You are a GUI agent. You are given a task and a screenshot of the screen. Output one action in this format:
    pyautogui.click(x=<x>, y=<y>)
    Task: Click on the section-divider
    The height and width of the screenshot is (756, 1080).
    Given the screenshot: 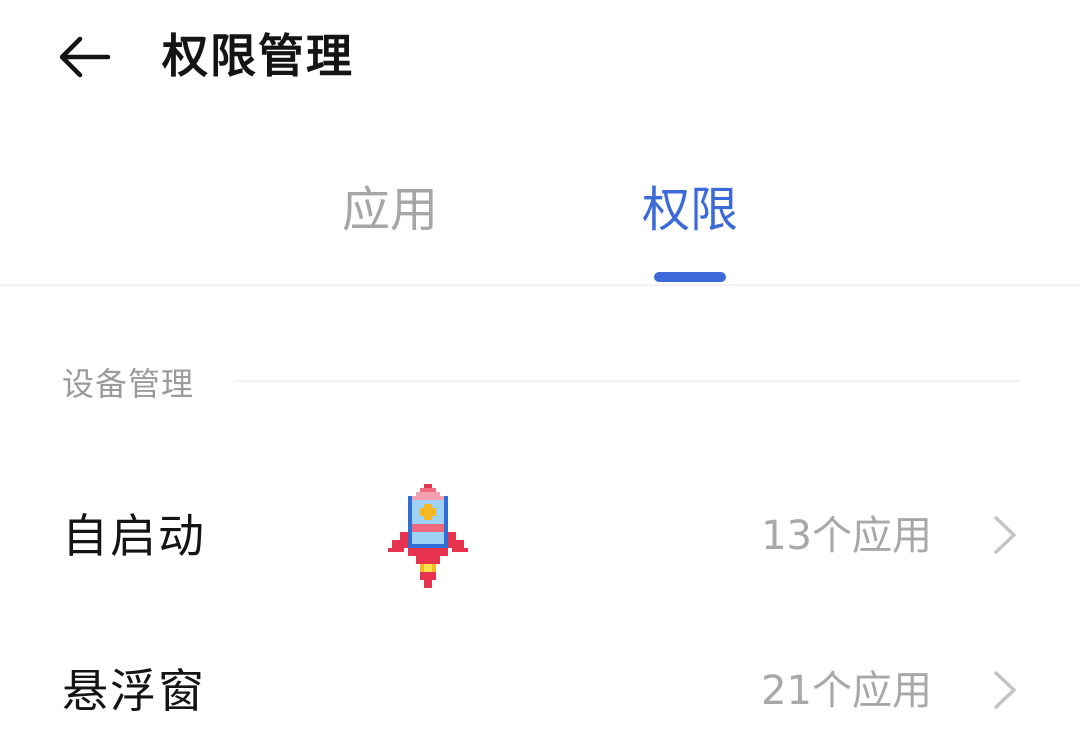 What is the action you would take?
    pyautogui.click(x=627, y=381)
    